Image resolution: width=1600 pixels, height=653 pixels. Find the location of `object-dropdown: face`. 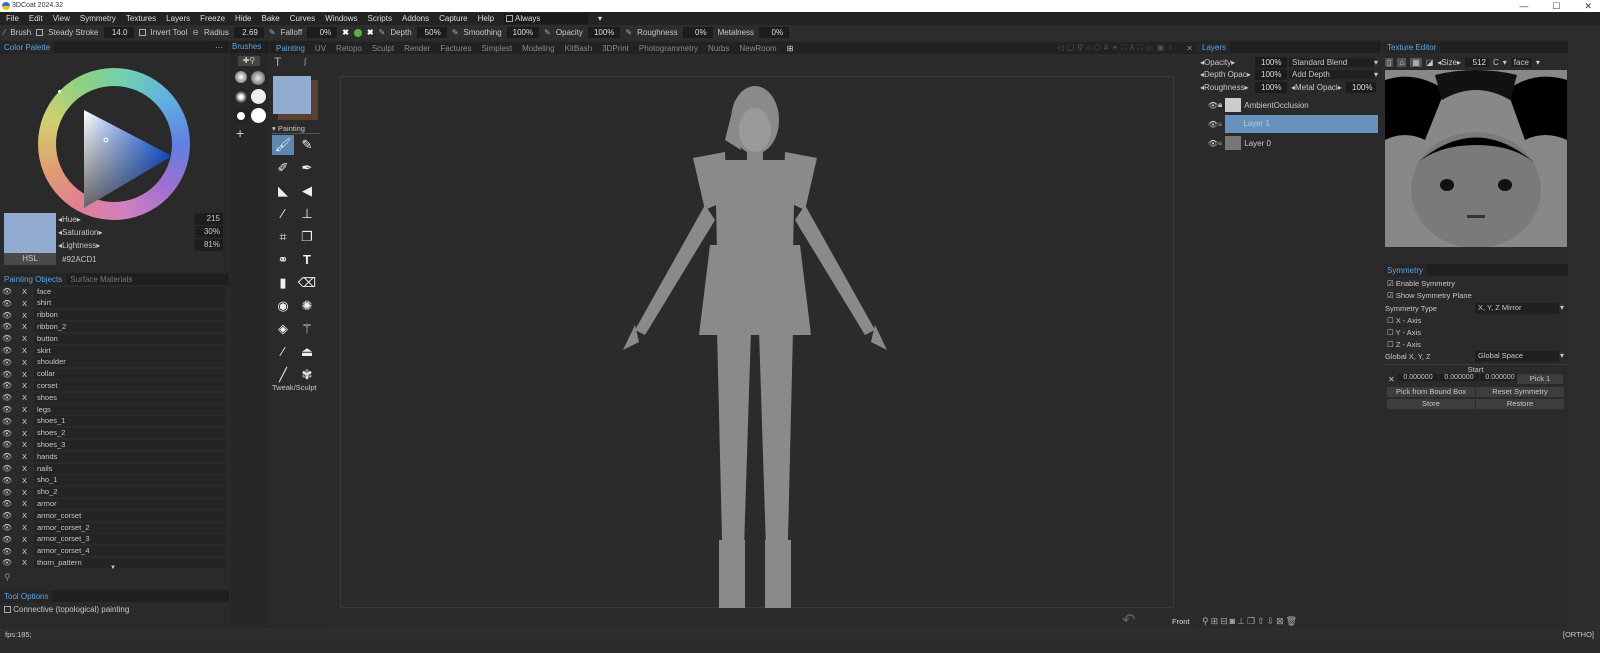

object-dropdown: face is located at coordinates (1521, 62).